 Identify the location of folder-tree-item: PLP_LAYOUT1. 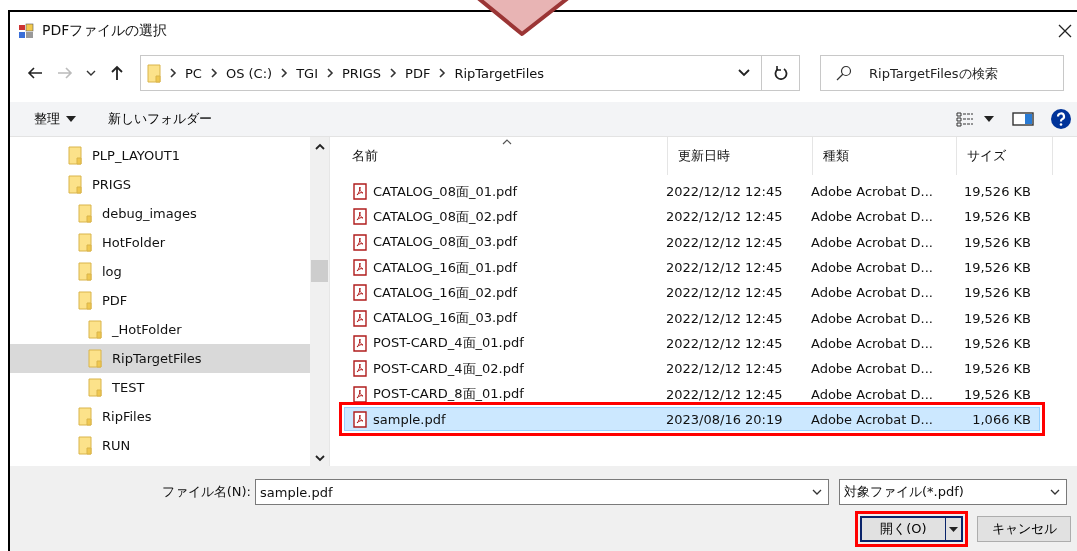
(160, 155).